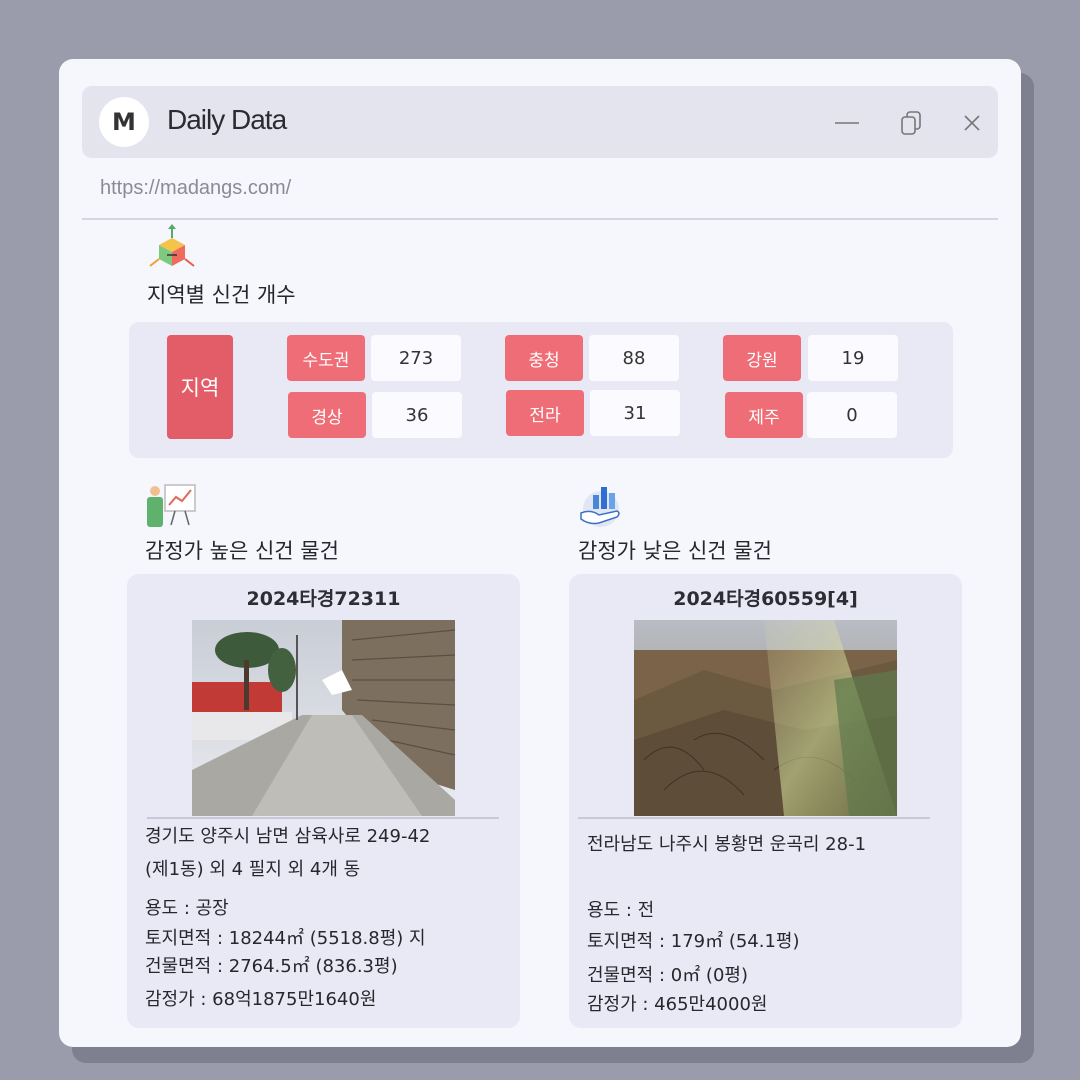  What do you see at coordinates (261, 999) in the screenshot?
I see `high-appraisal: 감정가 : 68억1875만1640원` at bounding box center [261, 999].